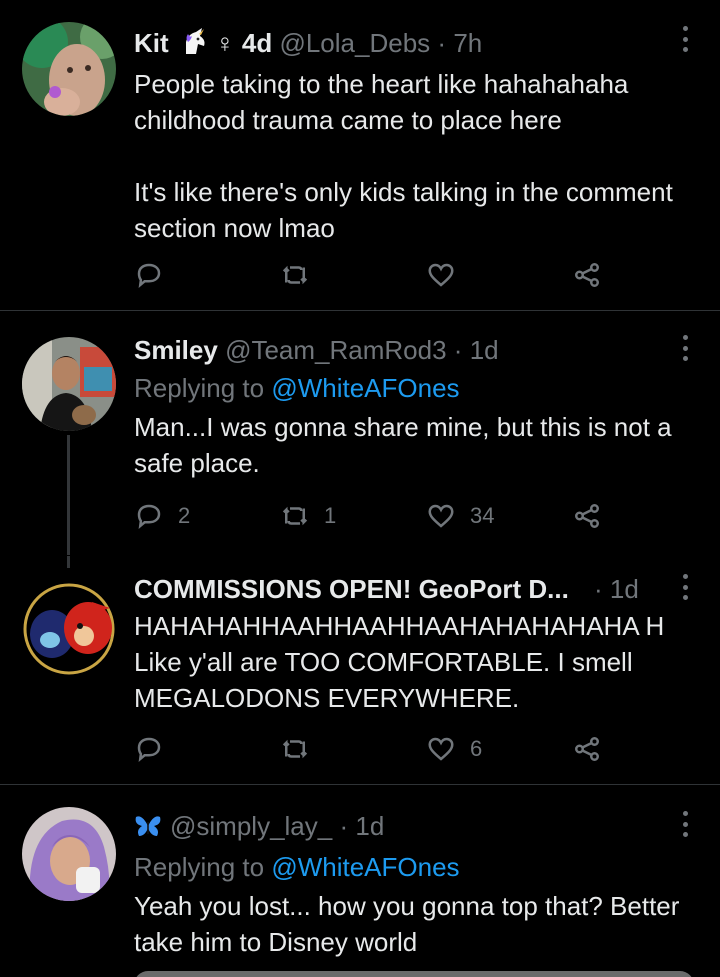 Image resolution: width=720 pixels, height=977 pixels. What do you see at coordinates (162, 516) in the screenshot?
I see `reply-button: 2` at bounding box center [162, 516].